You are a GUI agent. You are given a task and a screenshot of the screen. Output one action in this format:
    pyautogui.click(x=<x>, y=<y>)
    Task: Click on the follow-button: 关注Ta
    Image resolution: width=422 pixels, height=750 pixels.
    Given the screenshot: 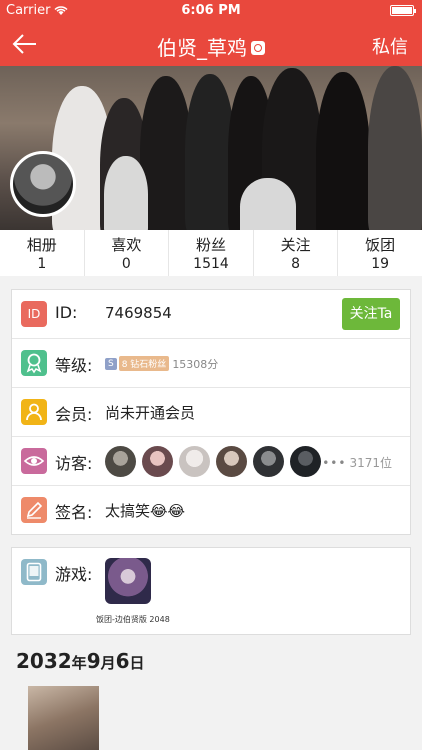 What is the action you would take?
    pyautogui.click(x=371, y=314)
    